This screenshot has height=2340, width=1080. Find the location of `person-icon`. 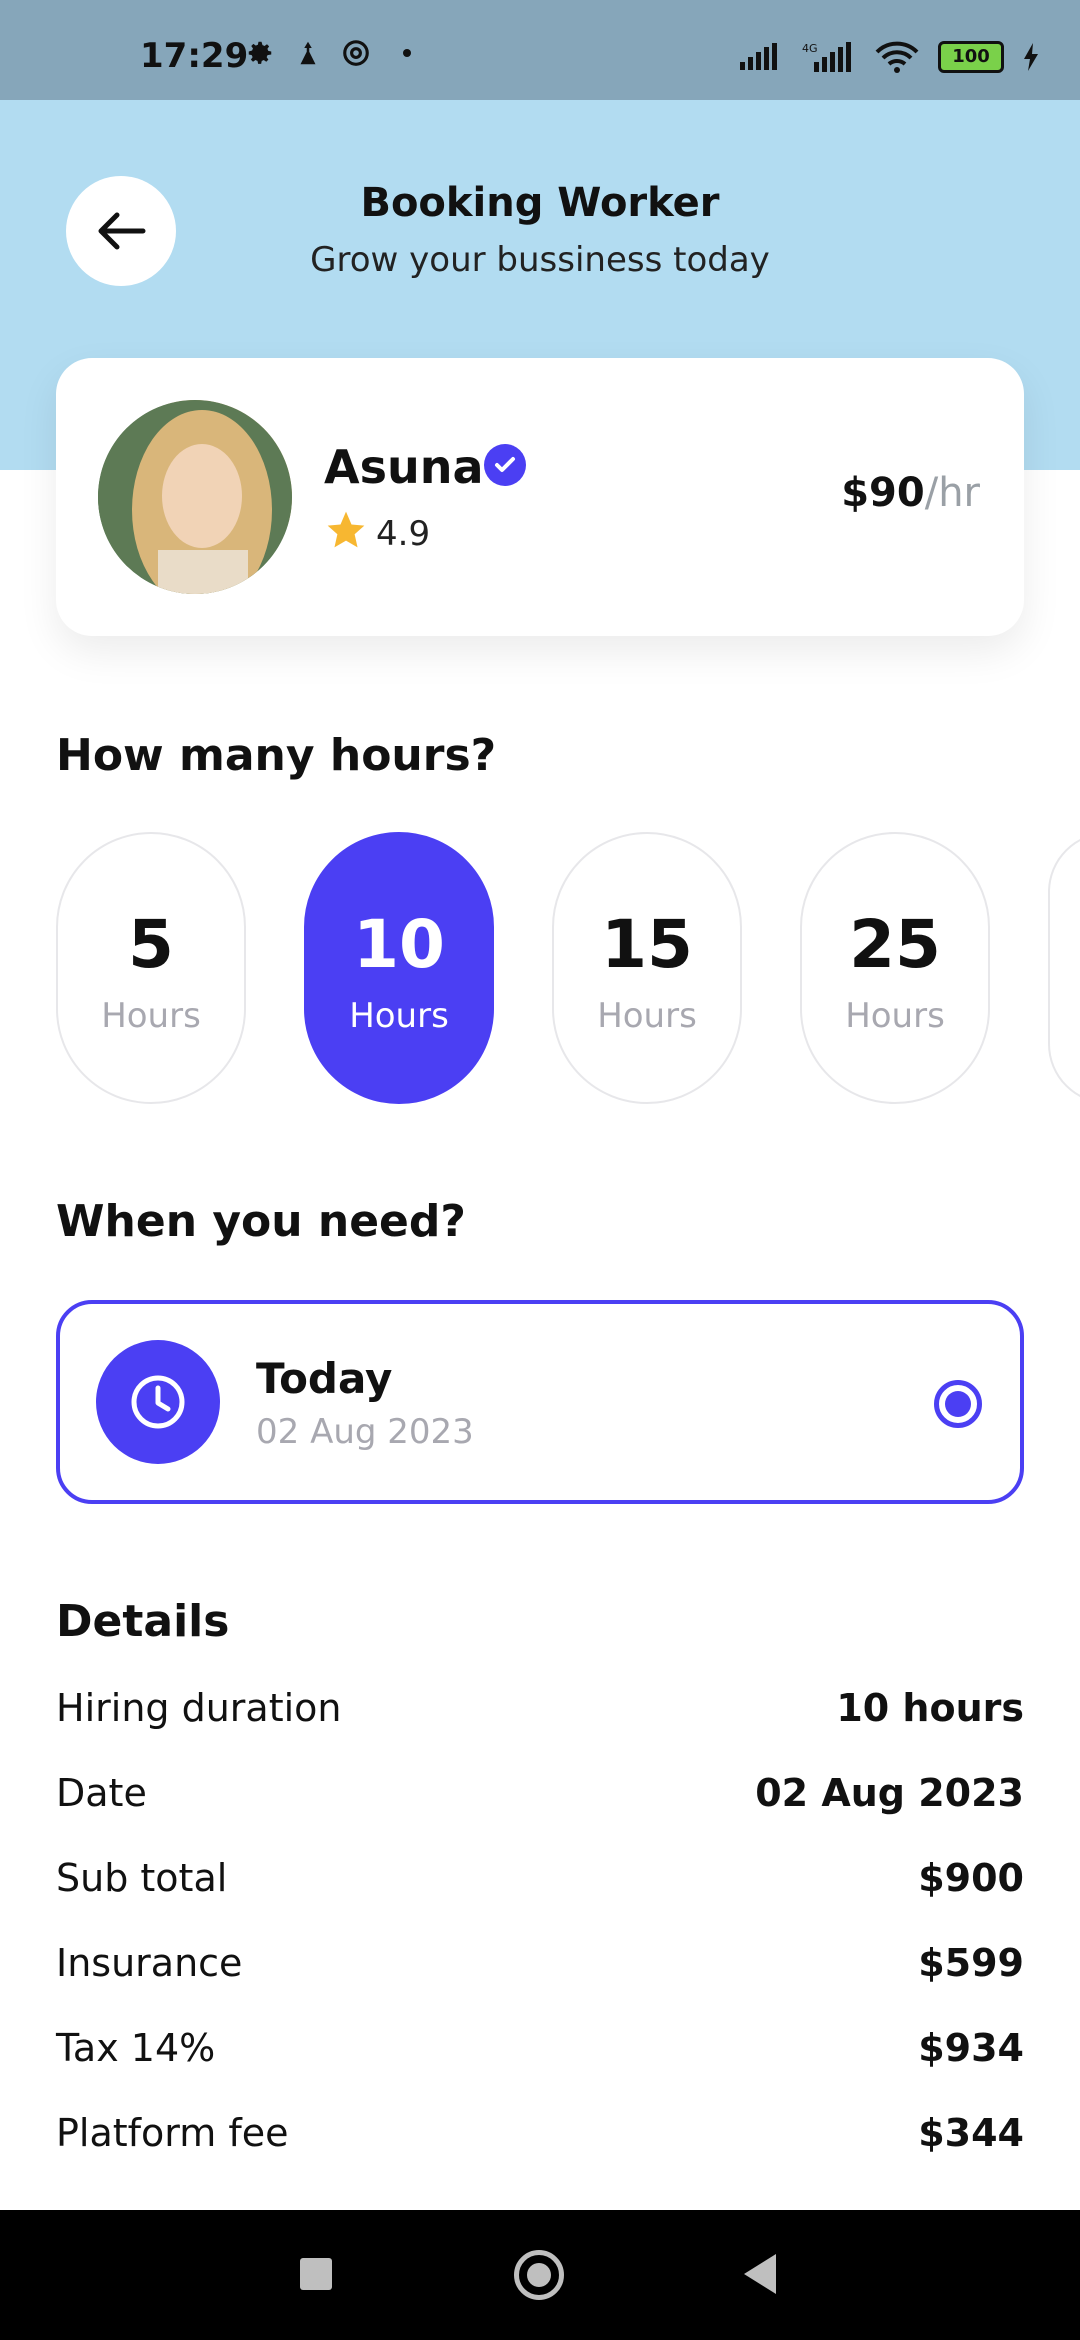

person-icon is located at coordinates (308, 53).